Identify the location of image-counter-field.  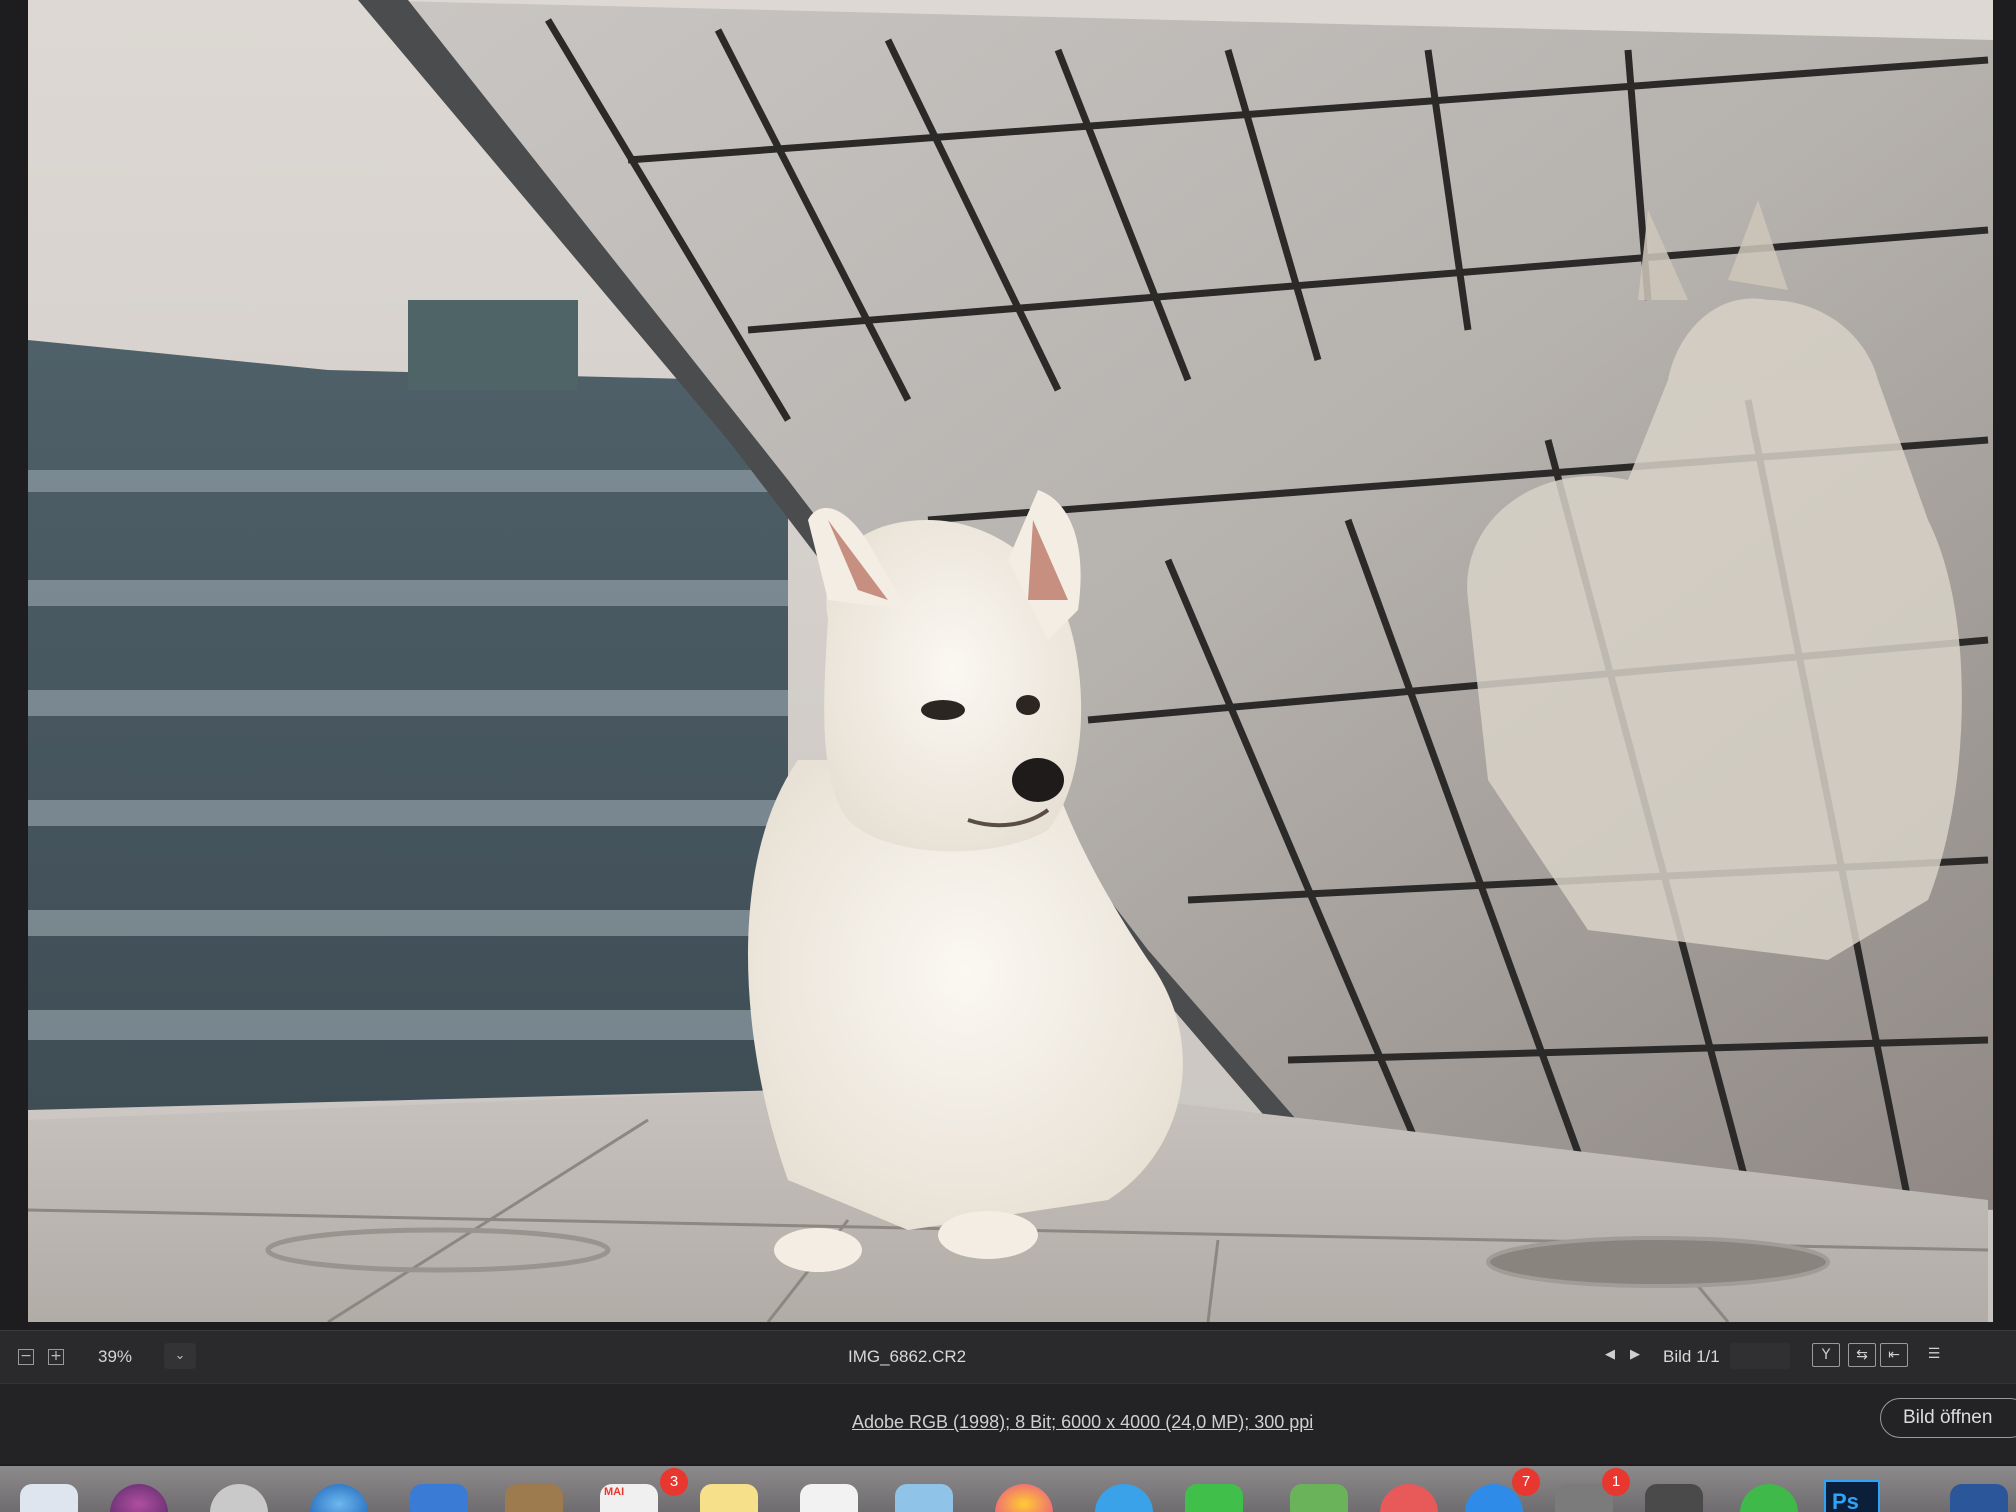
(1760, 1356).